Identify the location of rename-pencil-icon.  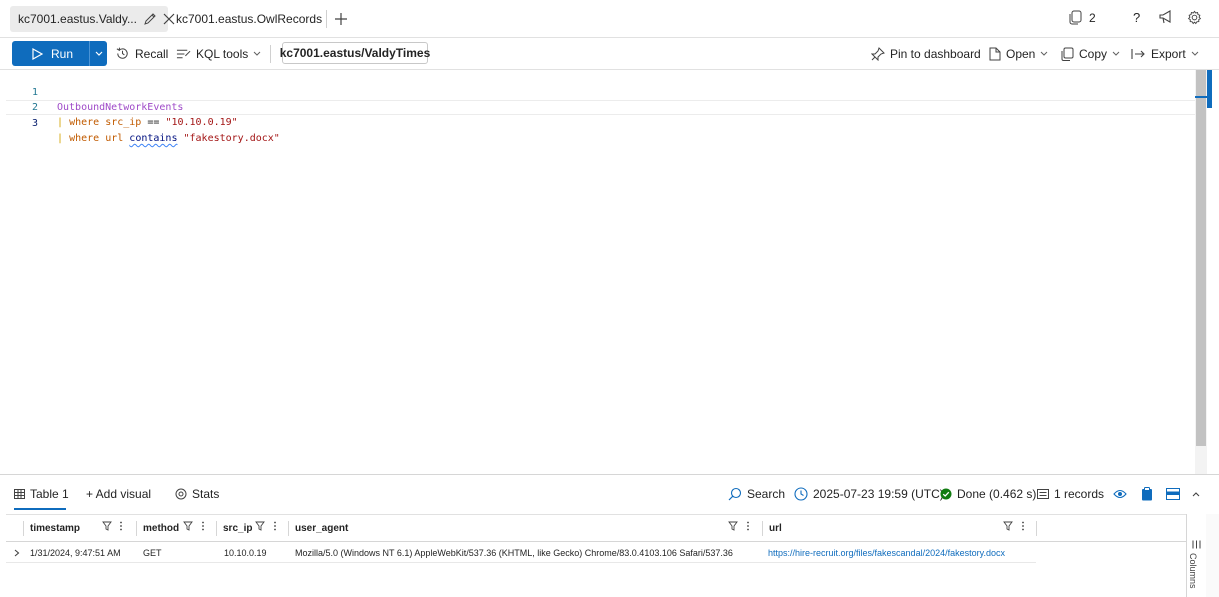
(150, 19).